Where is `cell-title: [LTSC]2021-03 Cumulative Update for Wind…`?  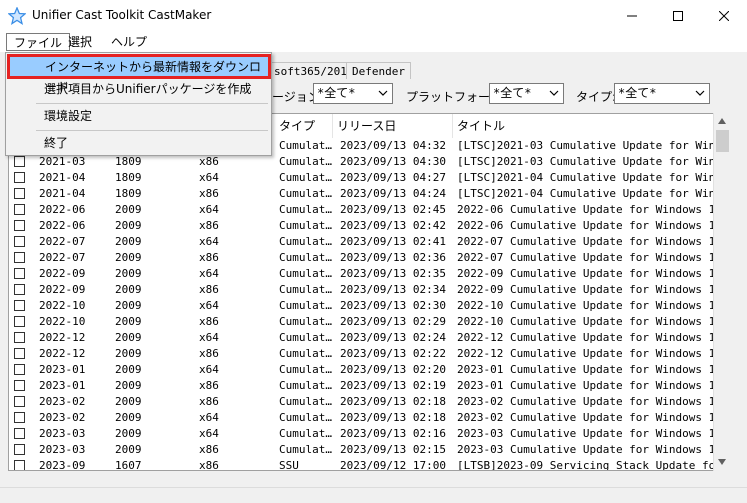
cell-title: [LTSC]2021-03 Cumulative Update for Wind… is located at coordinates (586, 145).